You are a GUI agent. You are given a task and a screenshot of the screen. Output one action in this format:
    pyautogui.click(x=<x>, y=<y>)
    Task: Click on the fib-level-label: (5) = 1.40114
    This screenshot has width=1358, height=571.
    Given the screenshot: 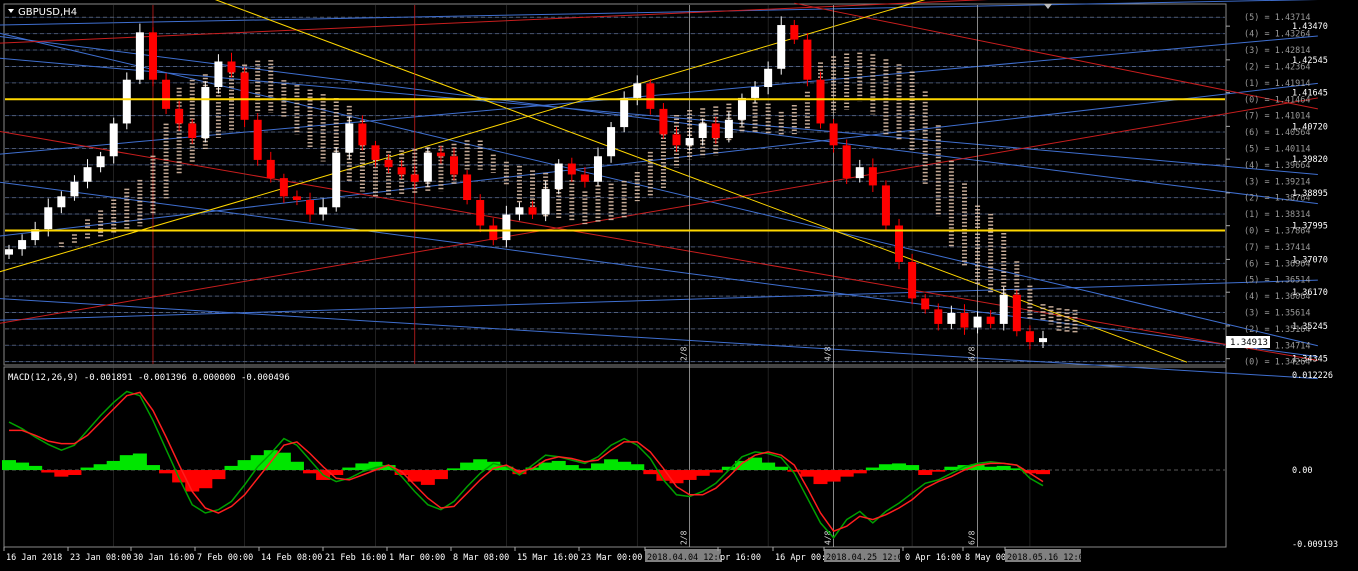 What is the action you would take?
    pyautogui.click(x=1277, y=149)
    